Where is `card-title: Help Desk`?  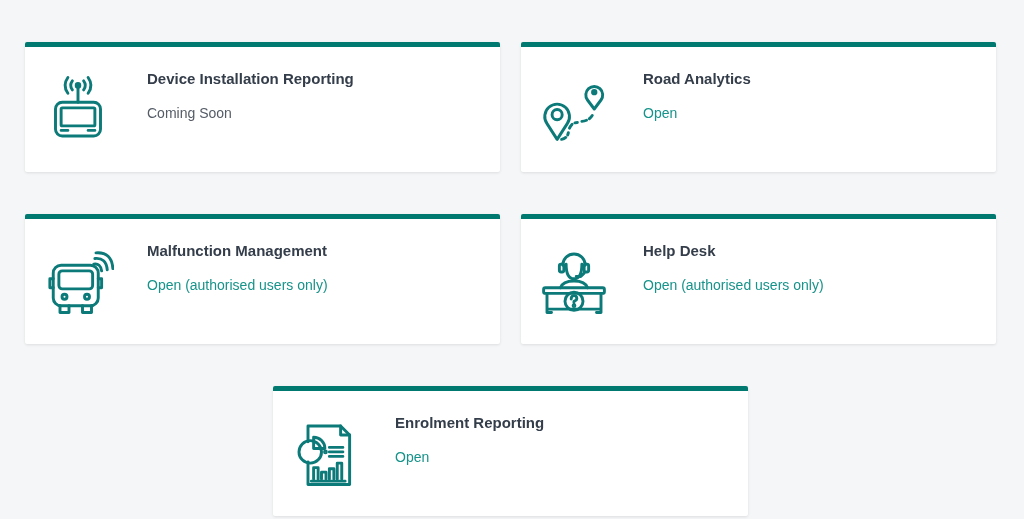
card-title: Help Desk is located at coordinates (679, 250).